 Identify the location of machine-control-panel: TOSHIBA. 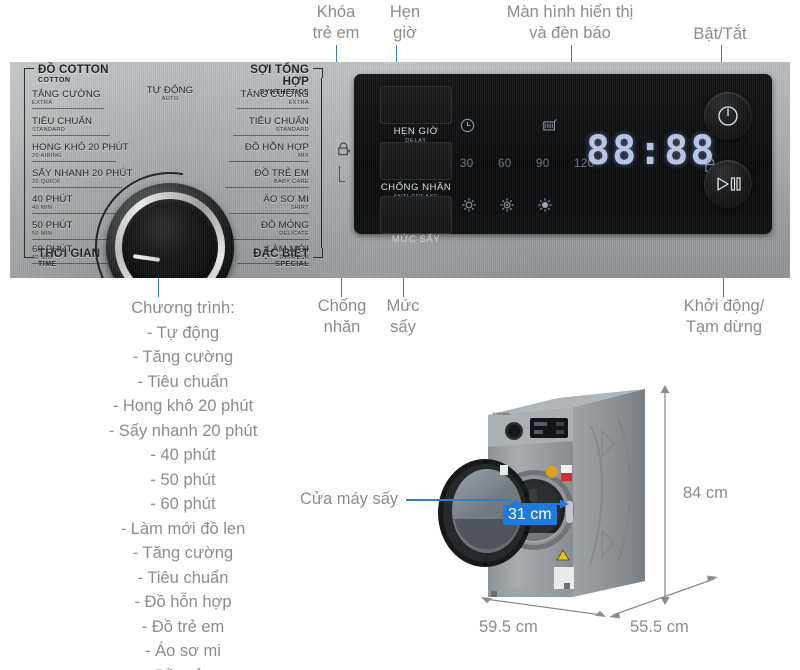
(530, 427).